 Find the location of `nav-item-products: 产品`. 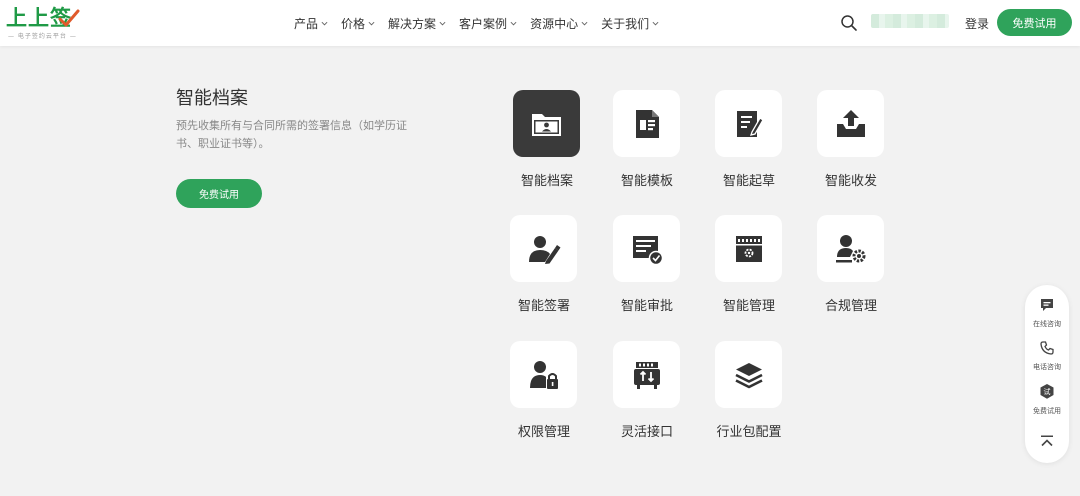

nav-item-products: 产品 is located at coordinates (311, 23).